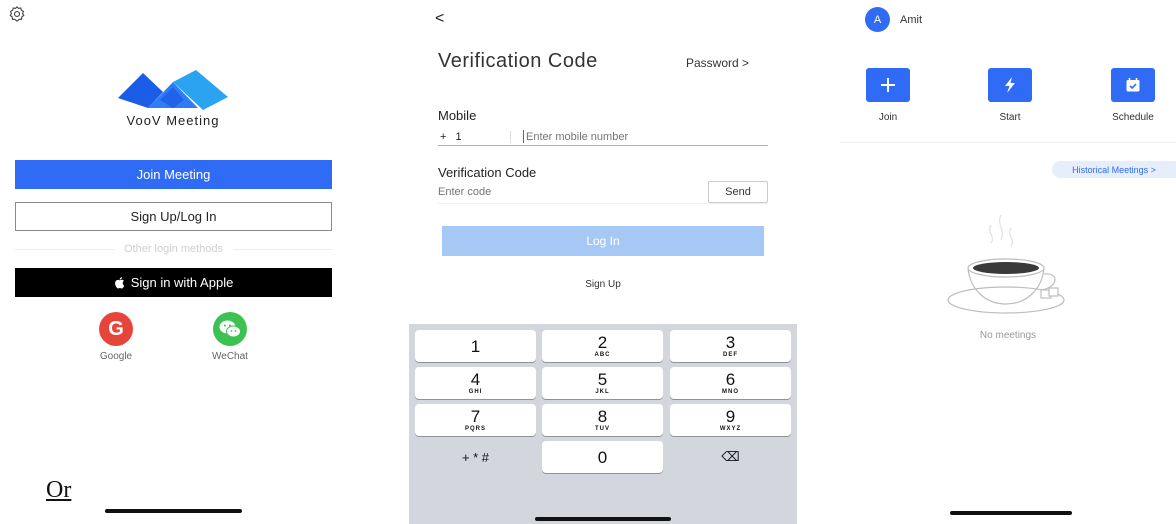 The height and width of the screenshot is (524, 1176). I want to click on wechat-label: WeChat, so click(230, 356).